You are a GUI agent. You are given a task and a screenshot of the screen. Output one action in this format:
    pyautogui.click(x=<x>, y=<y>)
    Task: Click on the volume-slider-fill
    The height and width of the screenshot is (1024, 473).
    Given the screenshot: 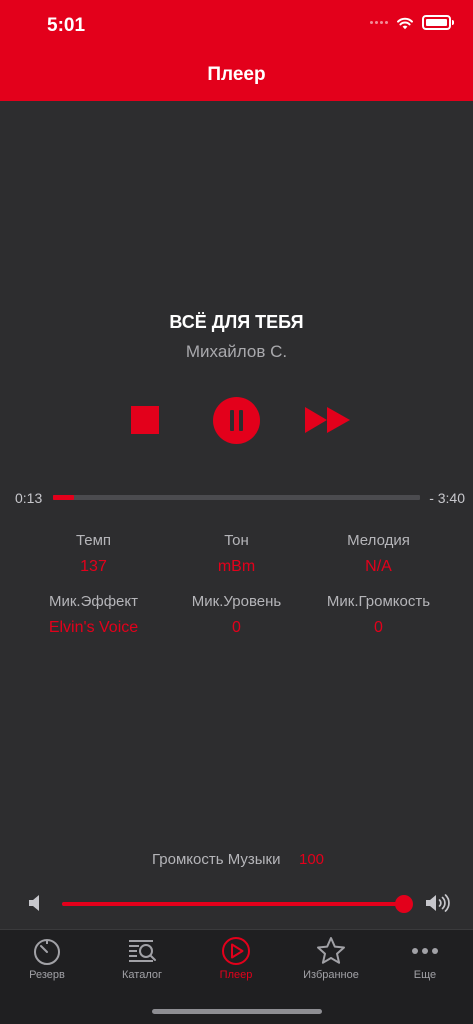 What is the action you would take?
    pyautogui.click(x=233, y=904)
    